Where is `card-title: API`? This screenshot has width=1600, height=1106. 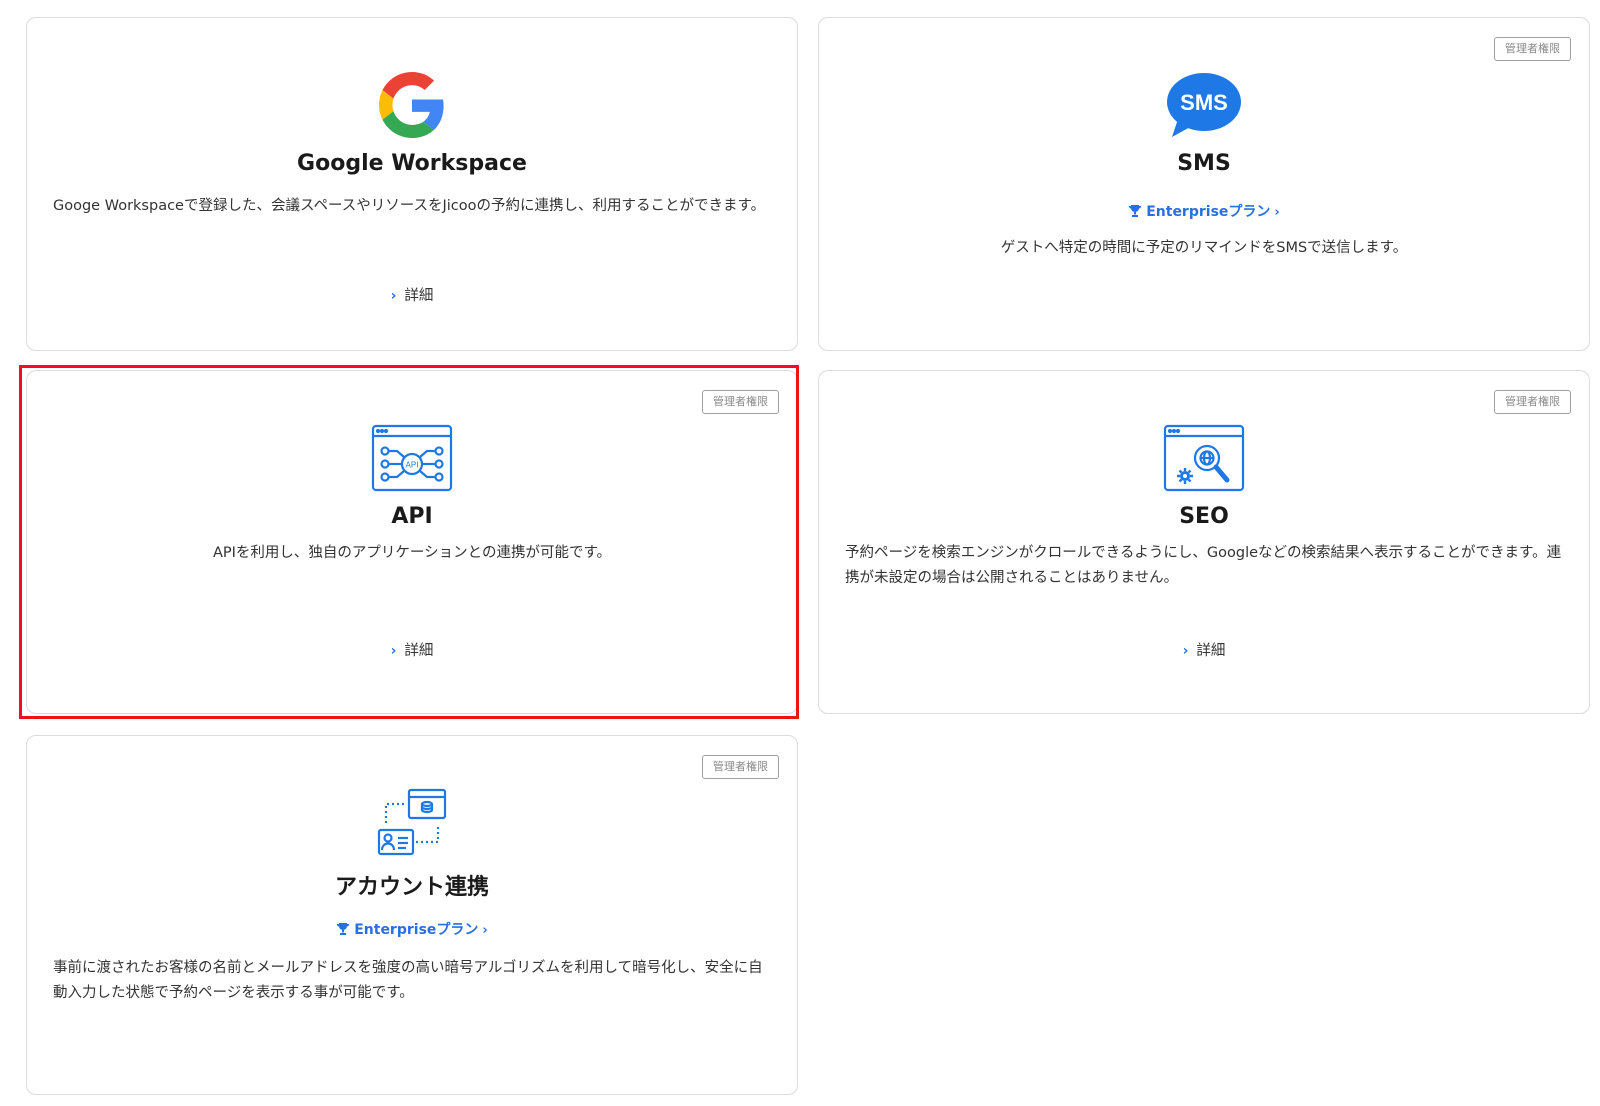
card-title: API is located at coordinates (412, 516).